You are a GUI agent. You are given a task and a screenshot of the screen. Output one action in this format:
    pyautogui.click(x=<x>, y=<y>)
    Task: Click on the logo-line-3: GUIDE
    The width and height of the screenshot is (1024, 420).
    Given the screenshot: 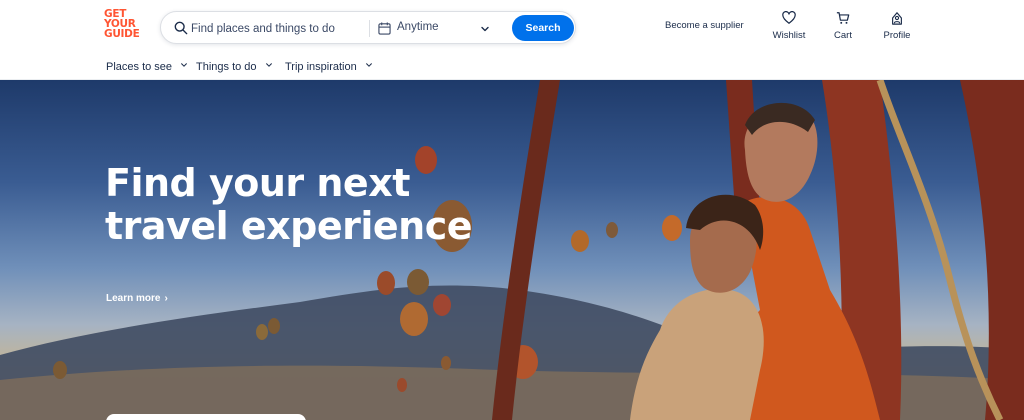 What is the action you would take?
    pyautogui.click(x=122, y=34)
    